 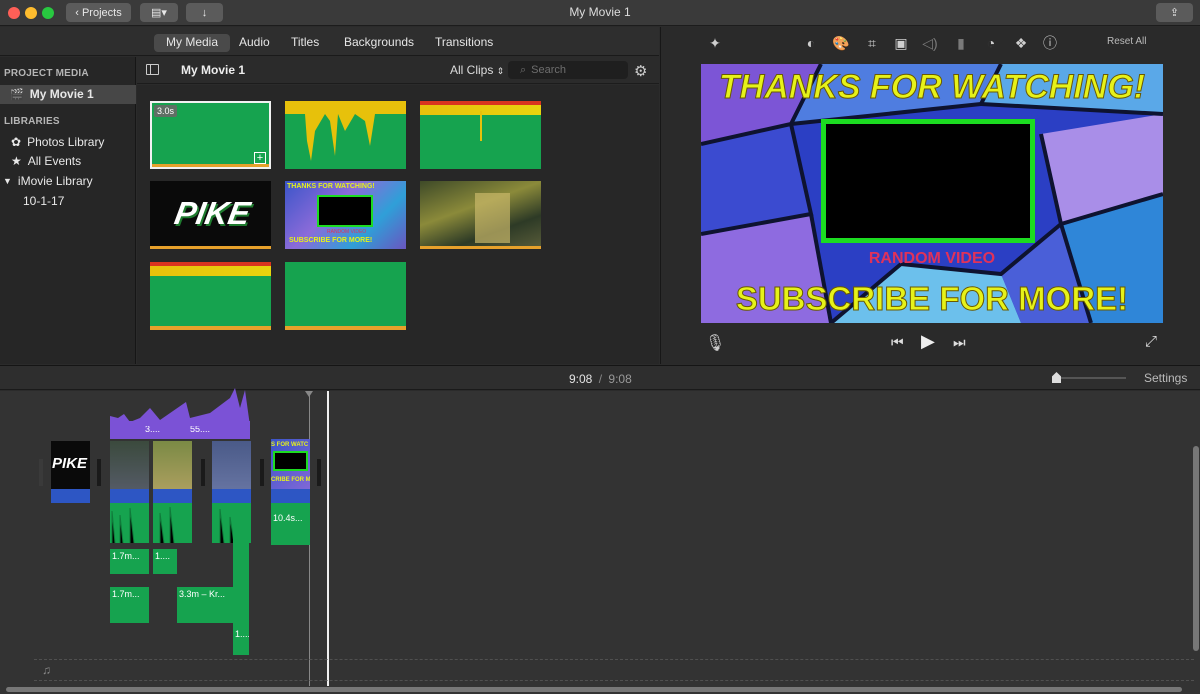 I want to click on play-icon: ▶, so click(x=928, y=341).